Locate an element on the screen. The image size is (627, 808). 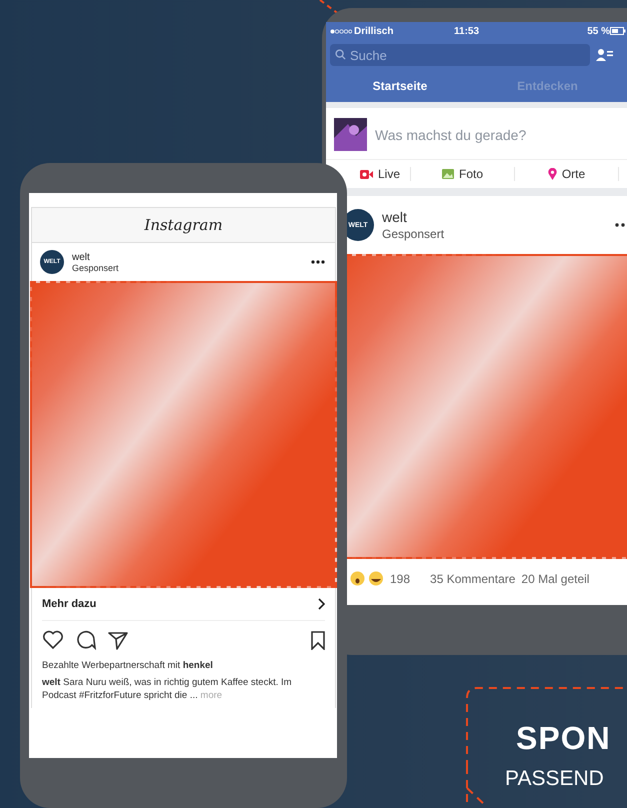
friends-icon is located at coordinates (605, 55).